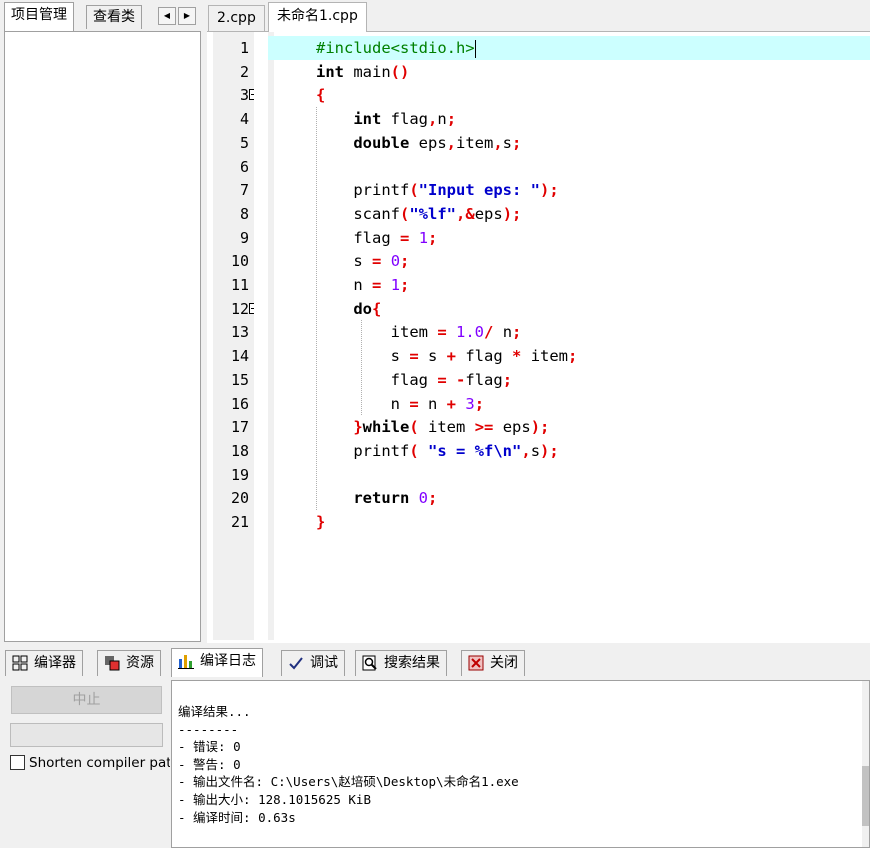  Describe the element at coordinates (237, 817) in the screenshot. I see `log-line: - 编译时间: 0.63s` at that location.